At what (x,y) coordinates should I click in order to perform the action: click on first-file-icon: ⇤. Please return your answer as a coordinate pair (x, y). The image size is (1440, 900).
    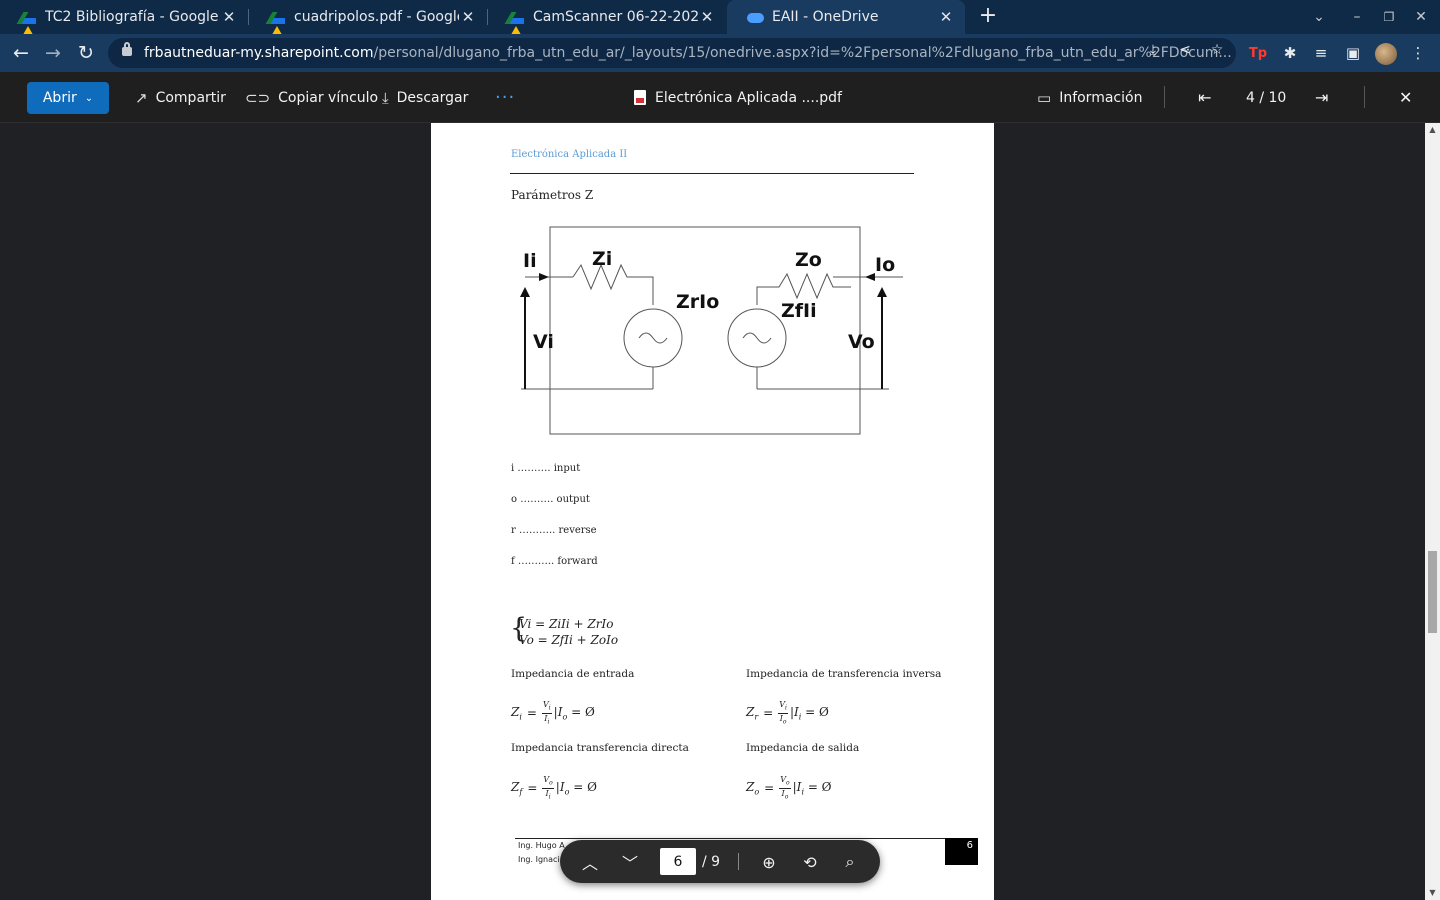
    Looking at the image, I should click on (1204, 97).